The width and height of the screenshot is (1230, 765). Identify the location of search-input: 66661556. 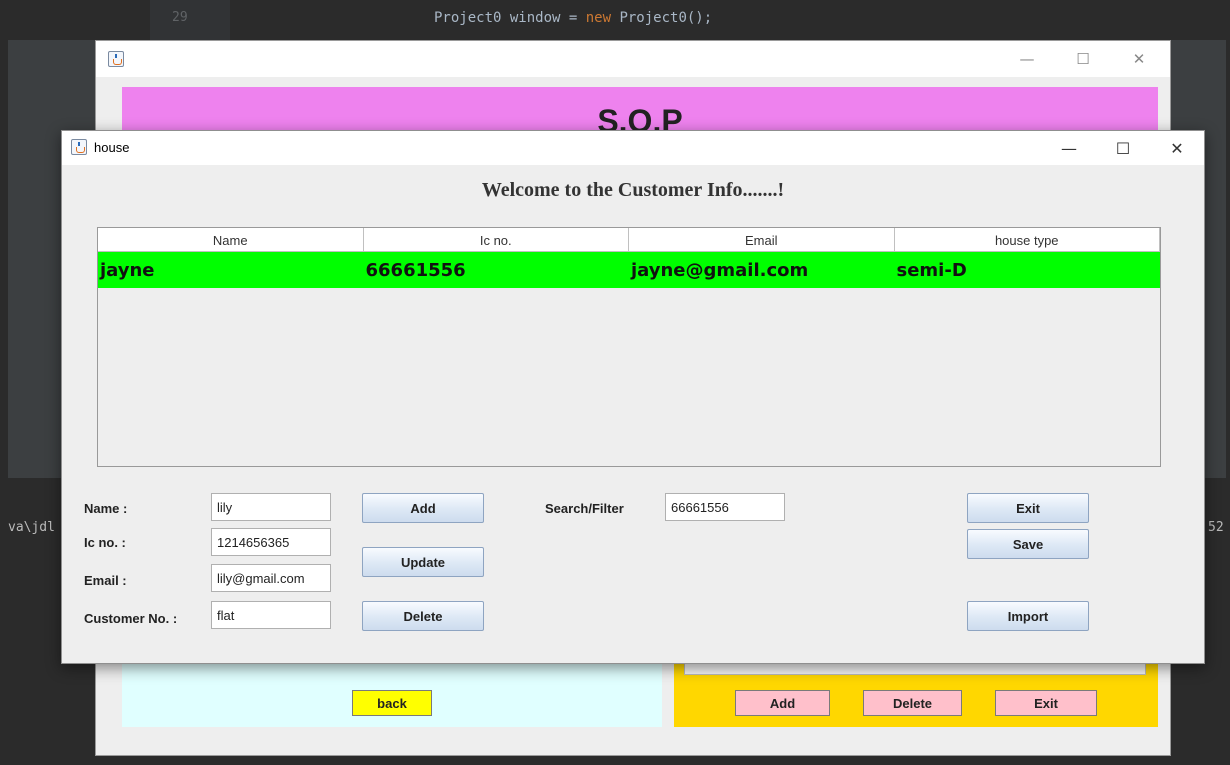
(725, 507).